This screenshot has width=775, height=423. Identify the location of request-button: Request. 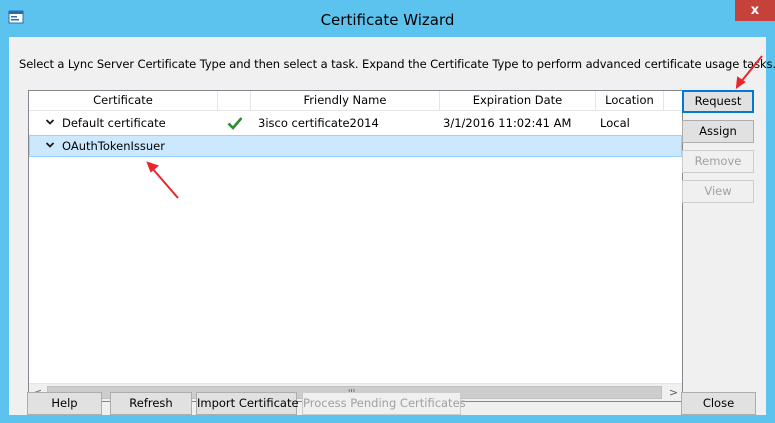
(718, 101).